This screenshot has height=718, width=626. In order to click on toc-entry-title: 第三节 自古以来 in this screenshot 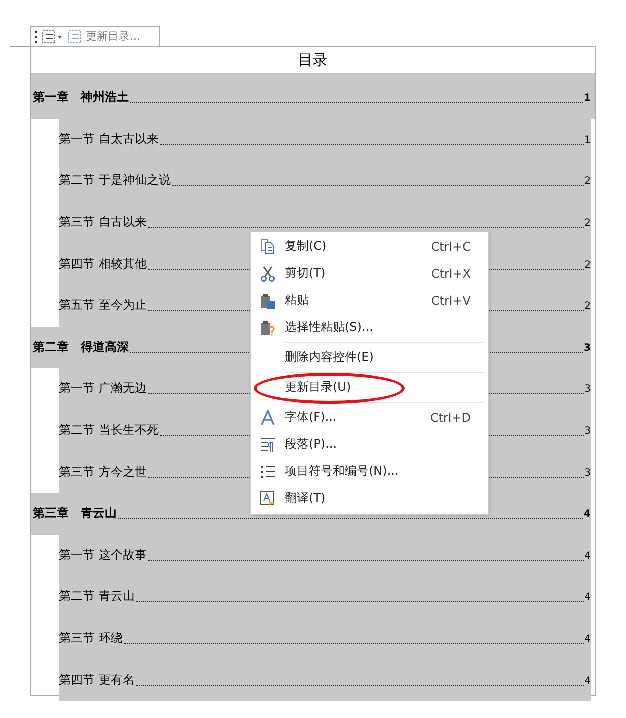, I will do `click(103, 223)`.